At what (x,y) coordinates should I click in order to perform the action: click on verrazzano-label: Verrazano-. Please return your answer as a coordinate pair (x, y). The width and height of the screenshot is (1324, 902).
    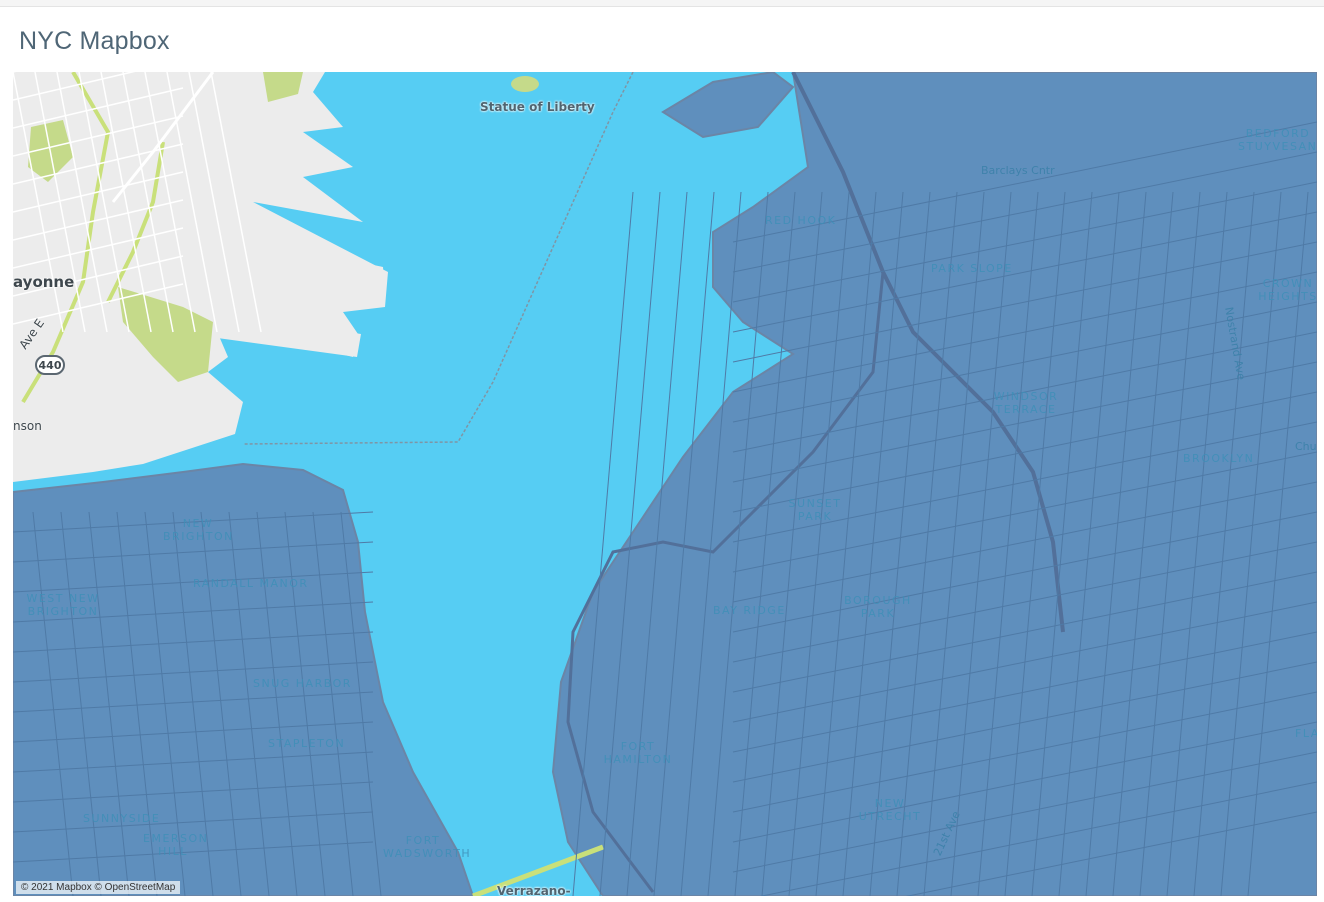
    Looking at the image, I should click on (534, 890).